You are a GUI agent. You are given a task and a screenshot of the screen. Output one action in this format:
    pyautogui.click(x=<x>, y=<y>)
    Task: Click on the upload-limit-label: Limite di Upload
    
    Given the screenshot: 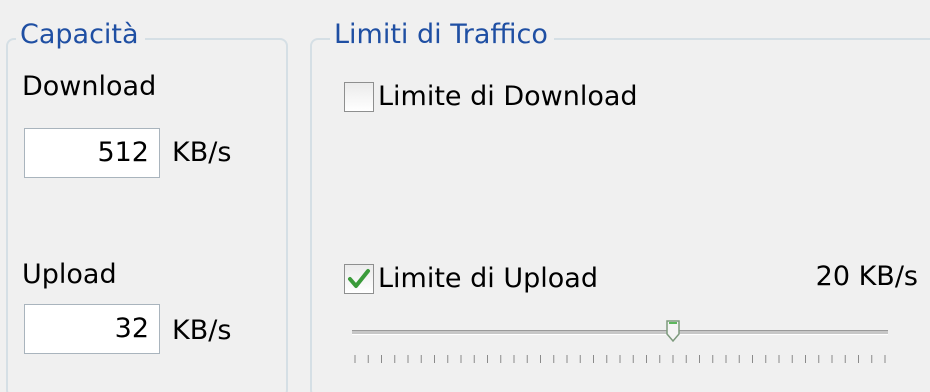 What is the action you would take?
    pyautogui.click(x=488, y=279)
    